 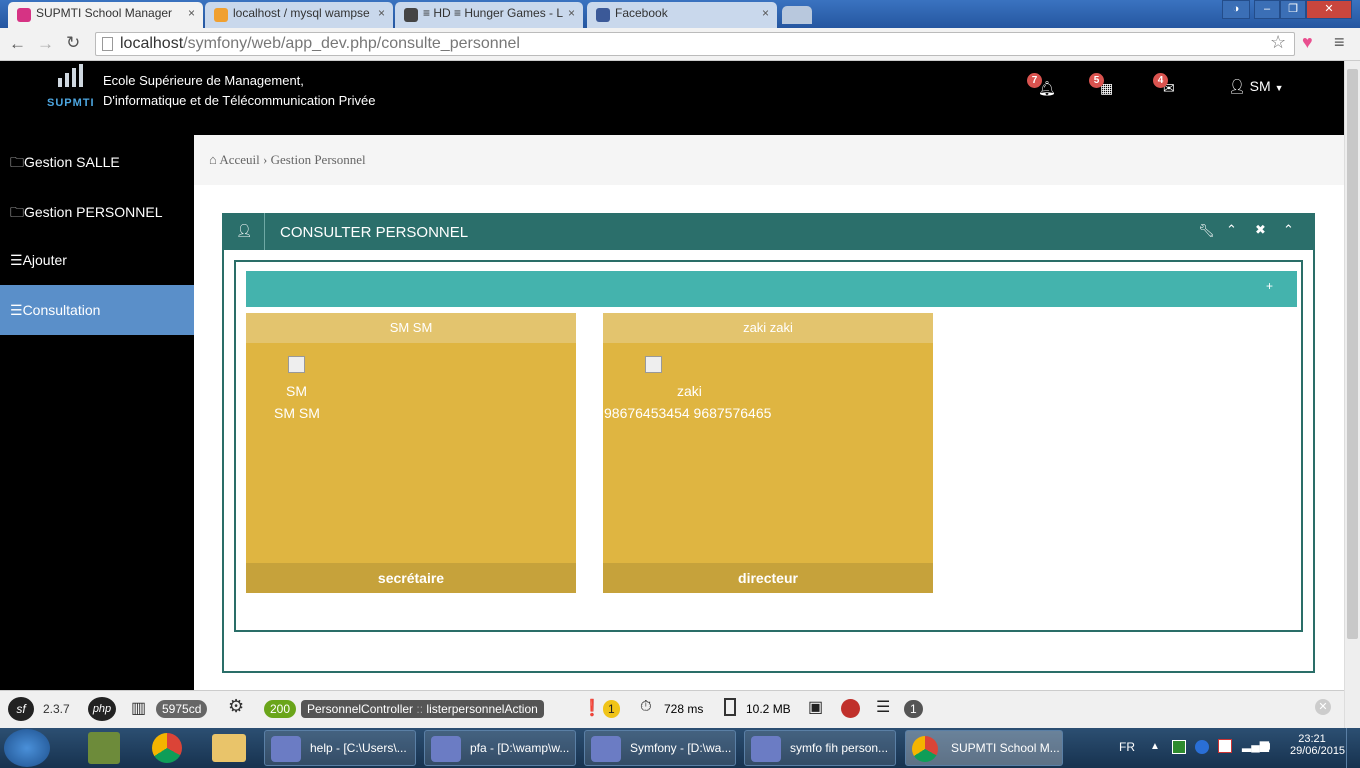 I want to click on bookmark-star-icon: ☆, so click(x=1278, y=42).